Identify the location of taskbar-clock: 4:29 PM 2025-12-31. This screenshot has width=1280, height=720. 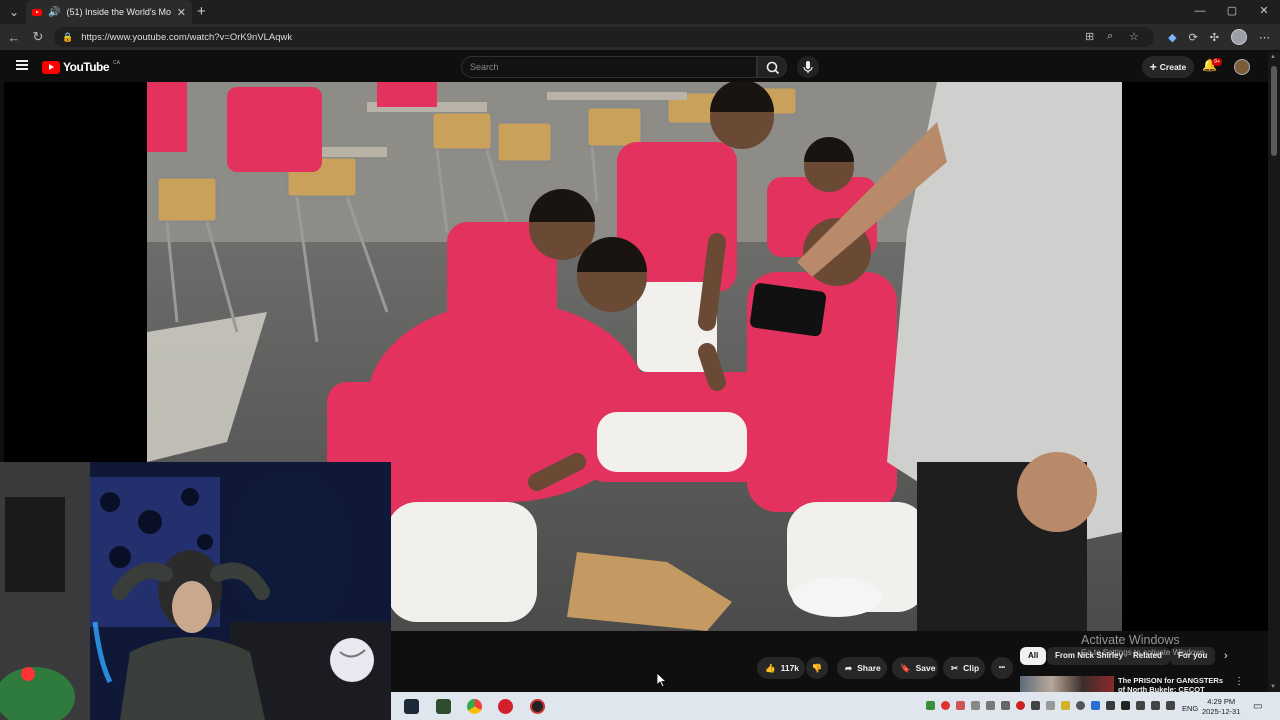
(1221, 707).